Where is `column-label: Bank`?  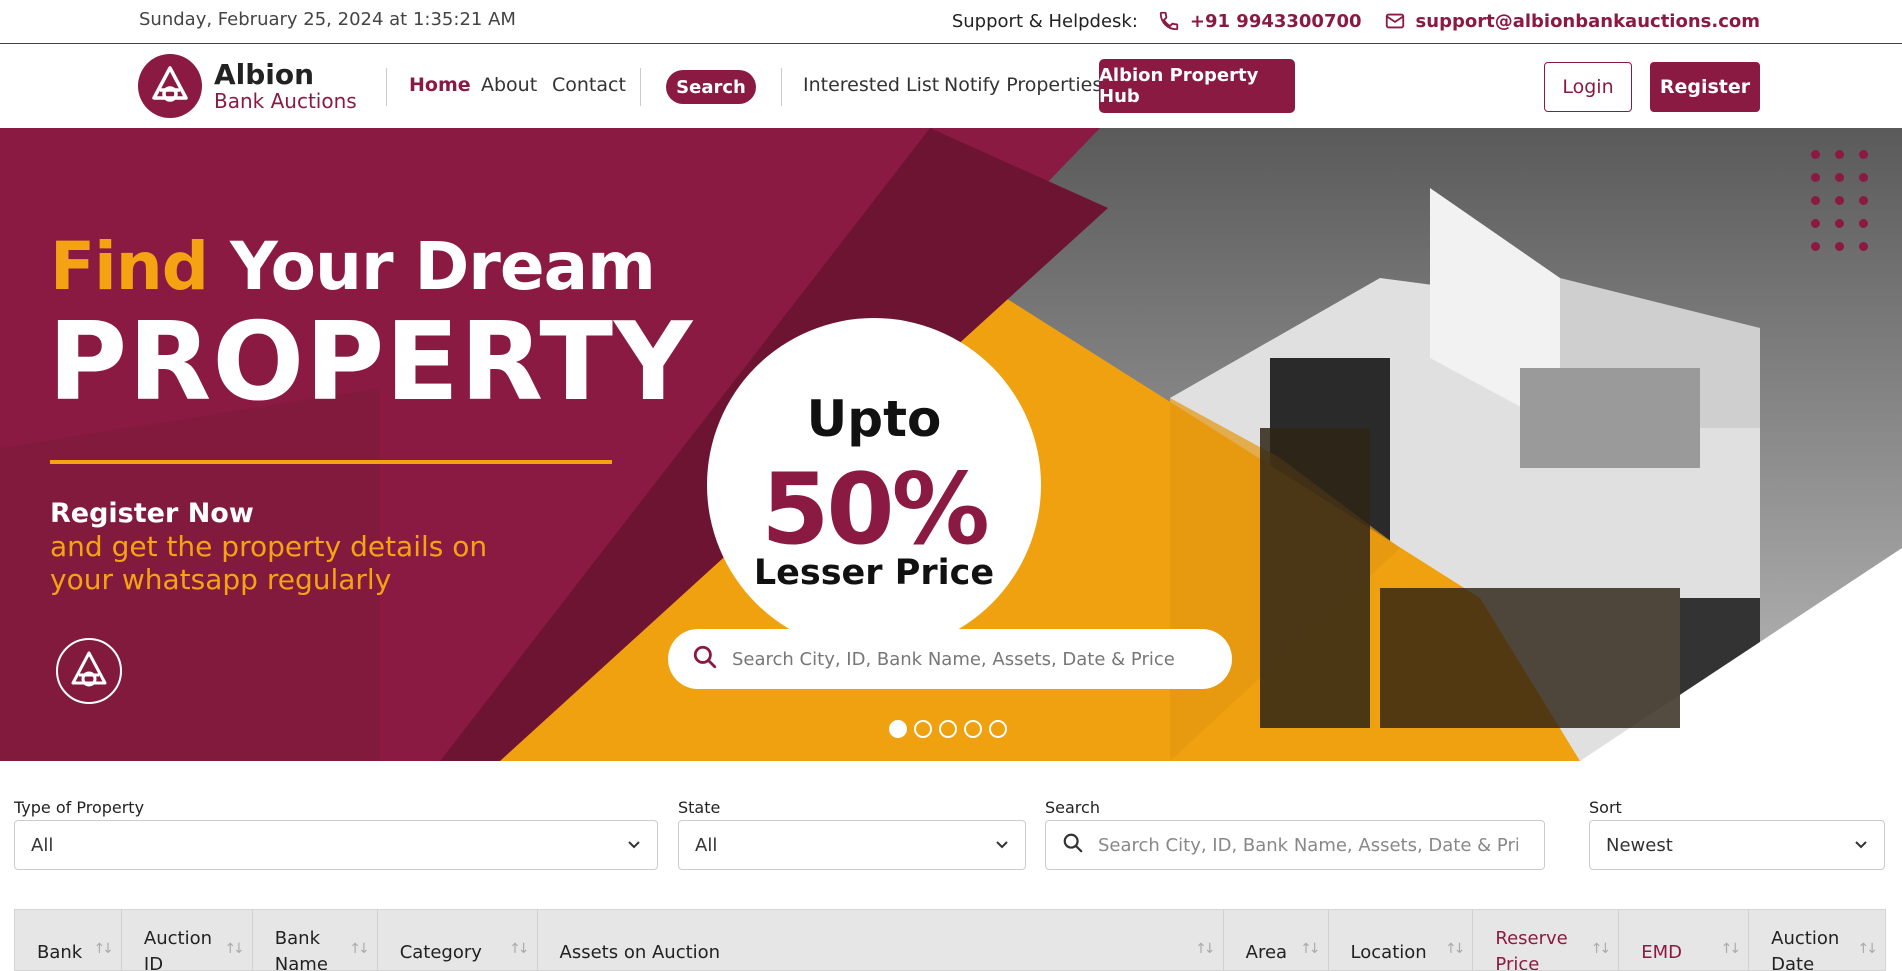
column-label: Bank is located at coordinates (60, 952).